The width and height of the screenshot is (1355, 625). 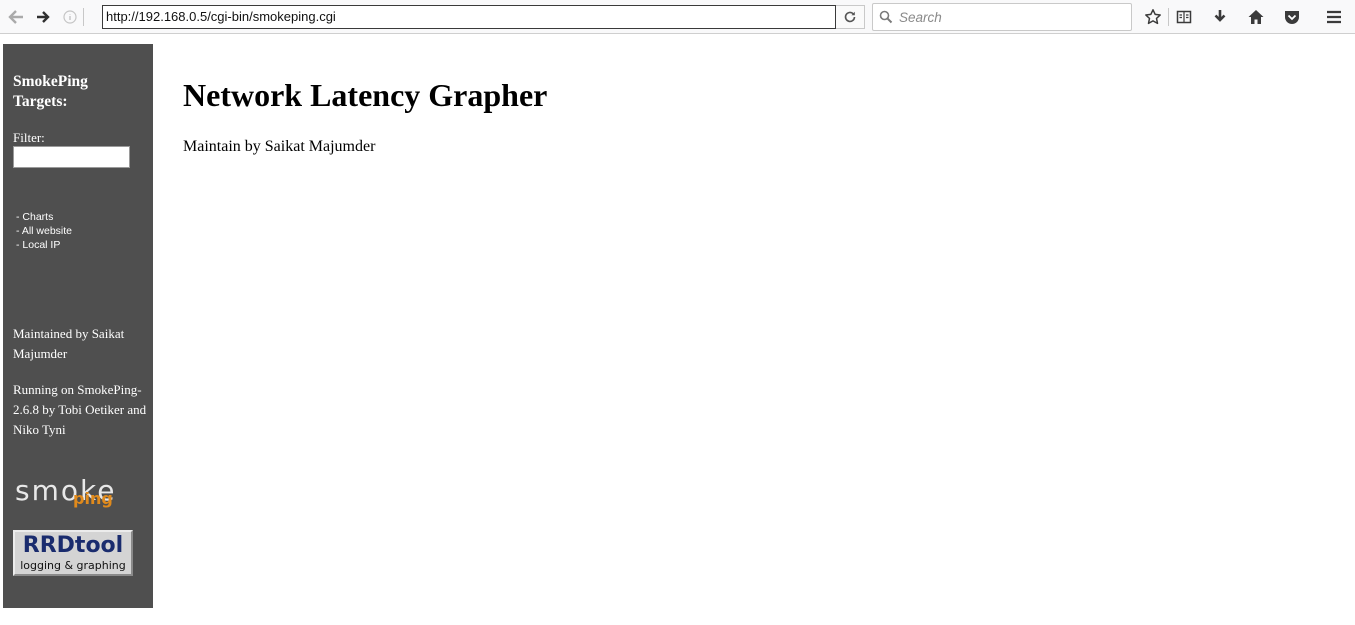 What do you see at coordinates (1002, 17) in the screenshot?
I see `search-input: Search` at bounding box center [1002, 17].